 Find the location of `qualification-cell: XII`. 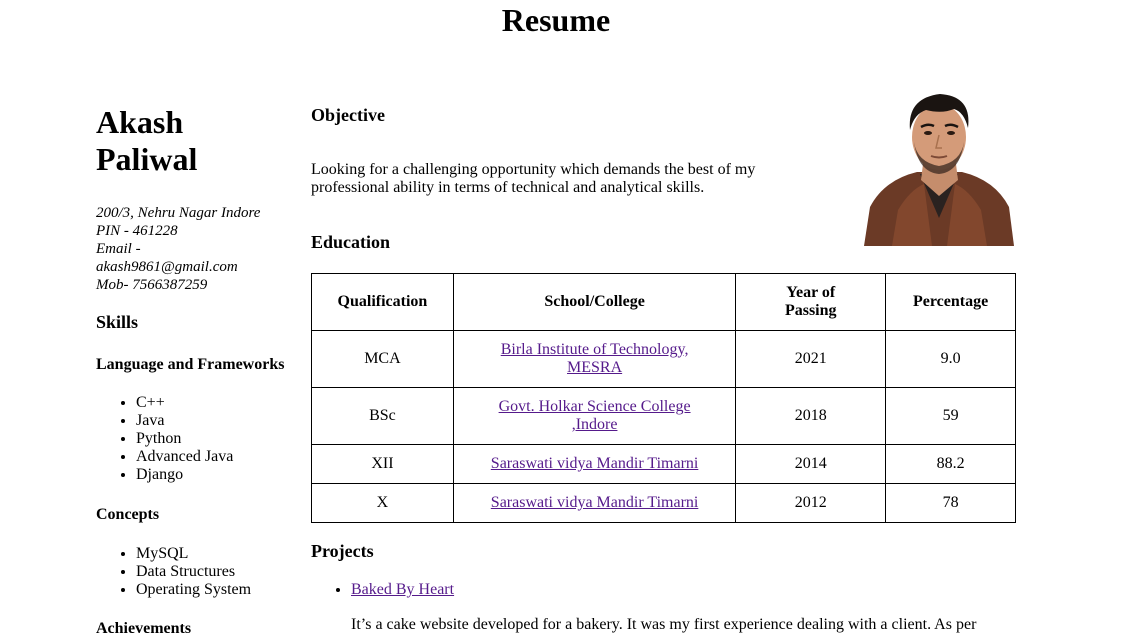

qualification-cell: XII is located at coordinates (382, 464).